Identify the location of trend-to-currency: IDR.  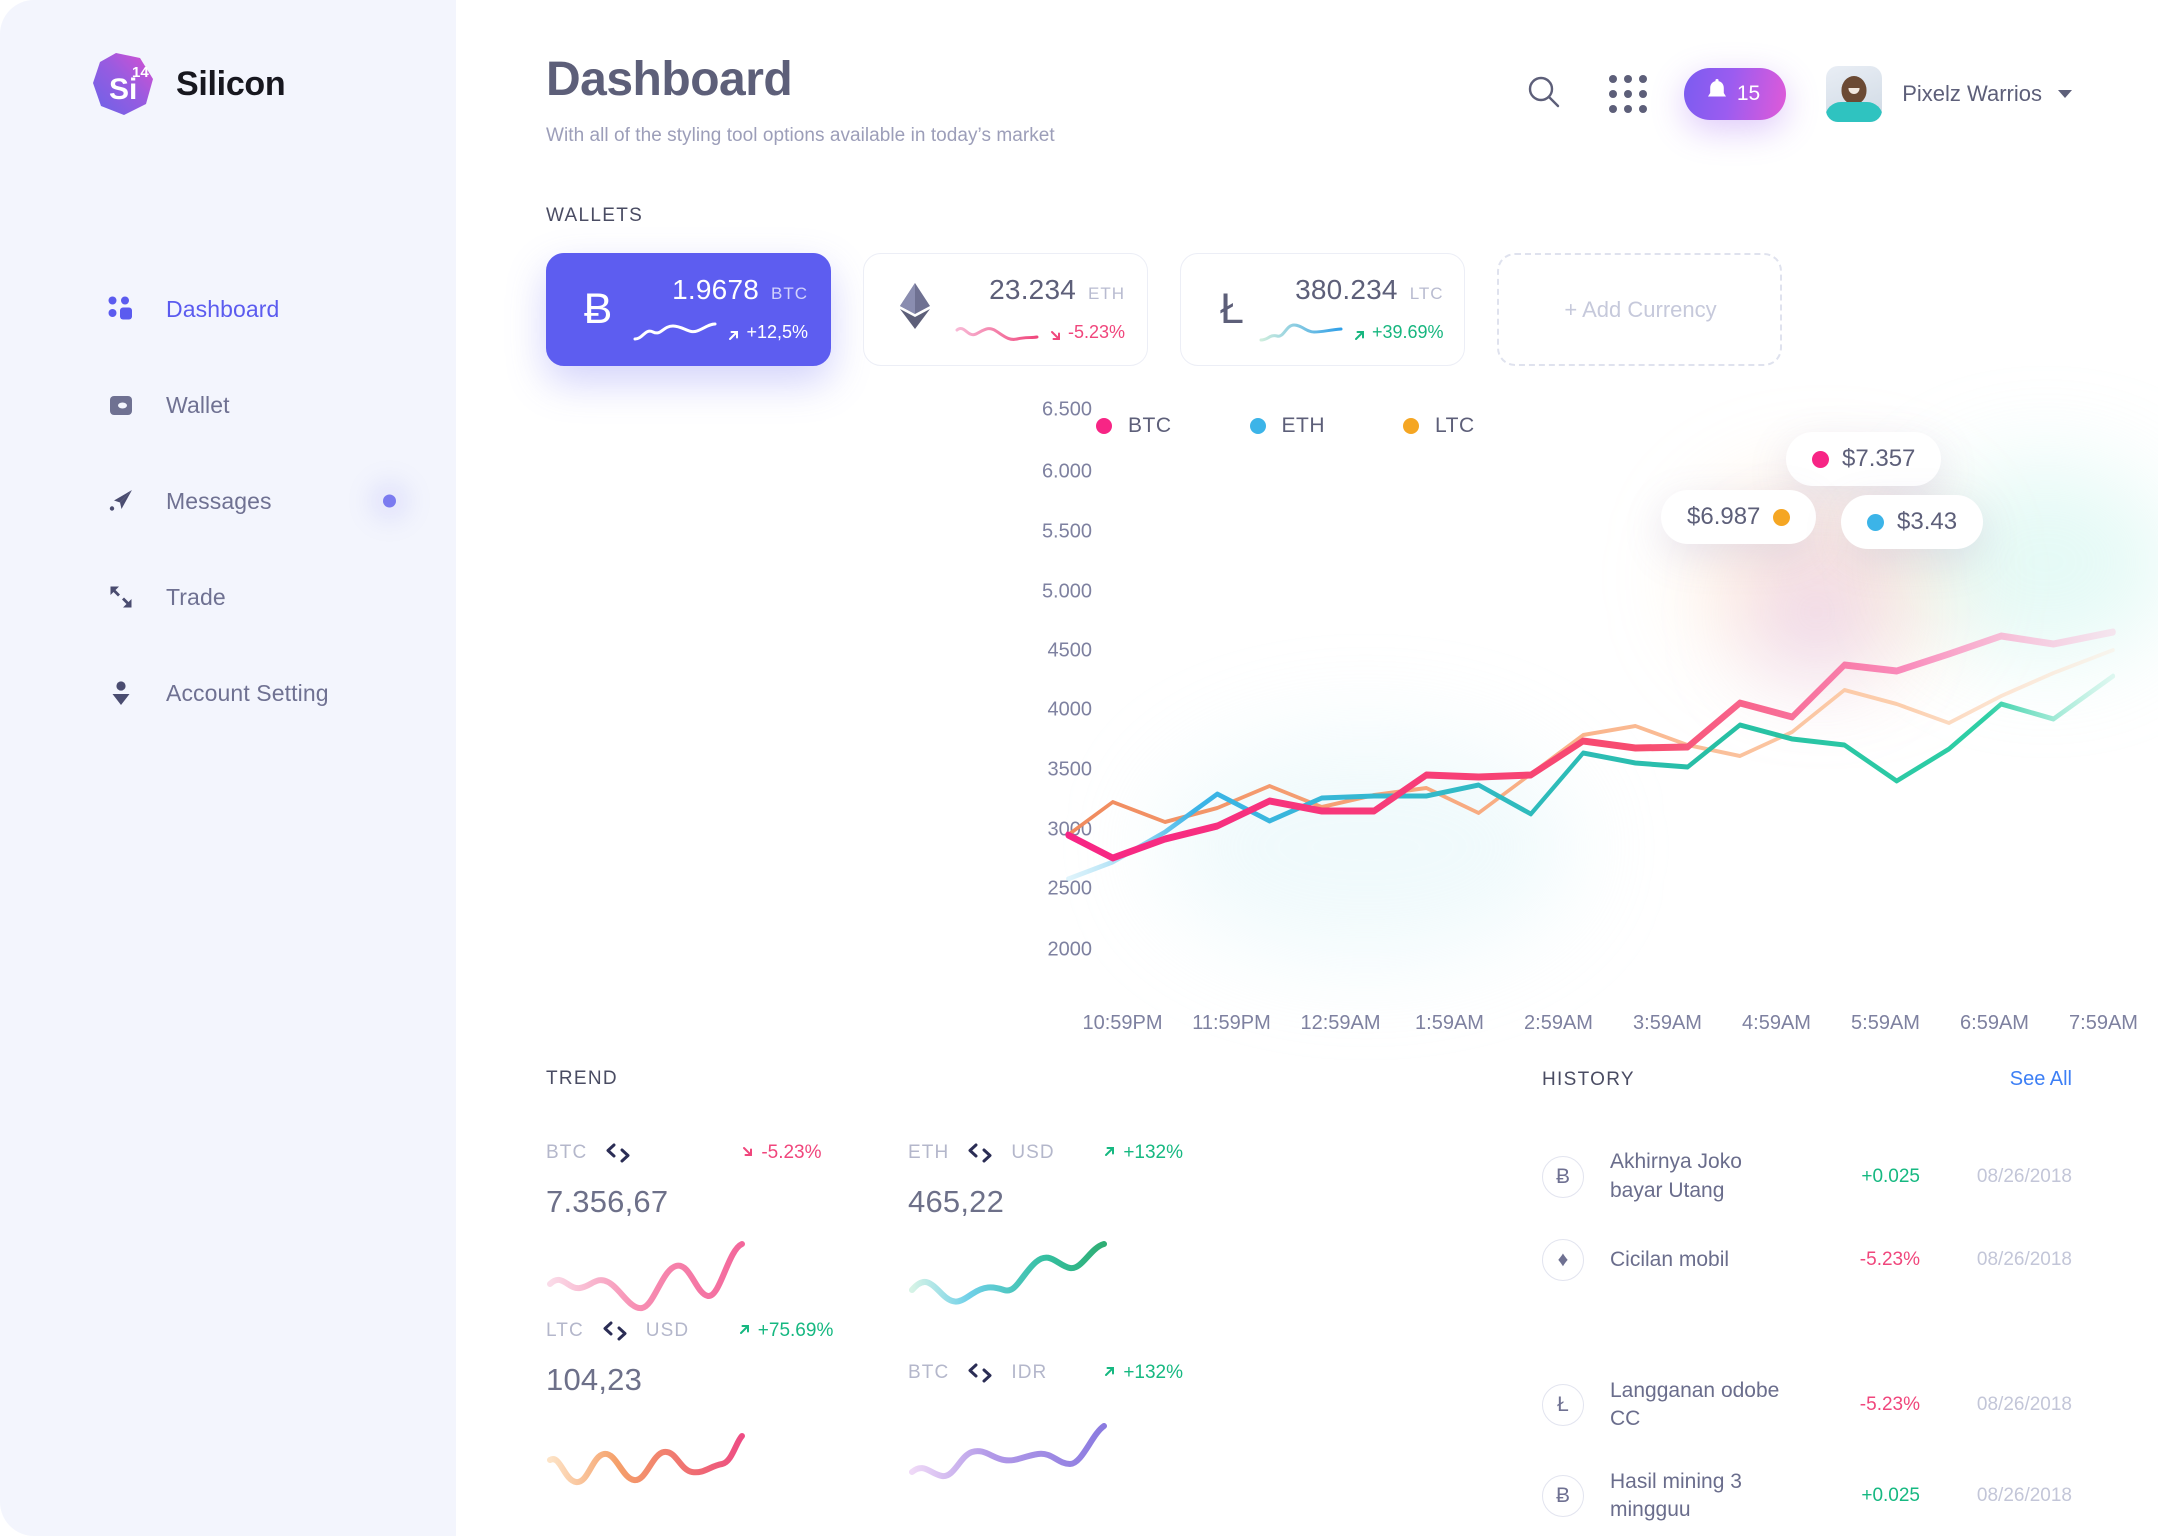
(1029, 1373).